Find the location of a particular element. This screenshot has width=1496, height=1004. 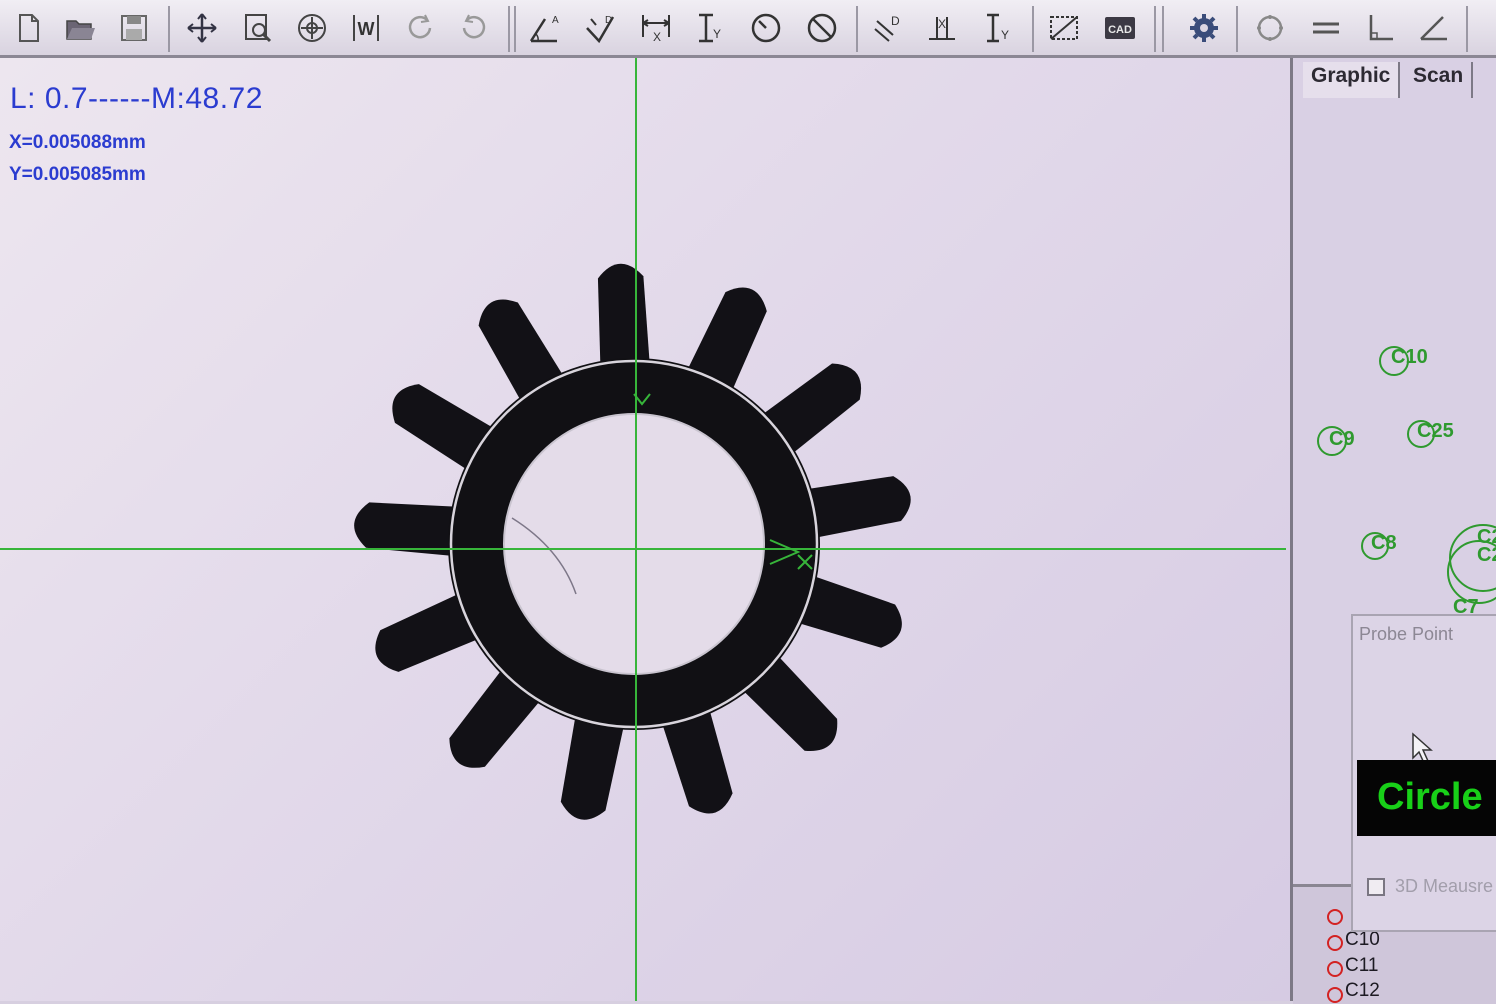

cad-icon: CAD is located at coordinates (1120, 28).